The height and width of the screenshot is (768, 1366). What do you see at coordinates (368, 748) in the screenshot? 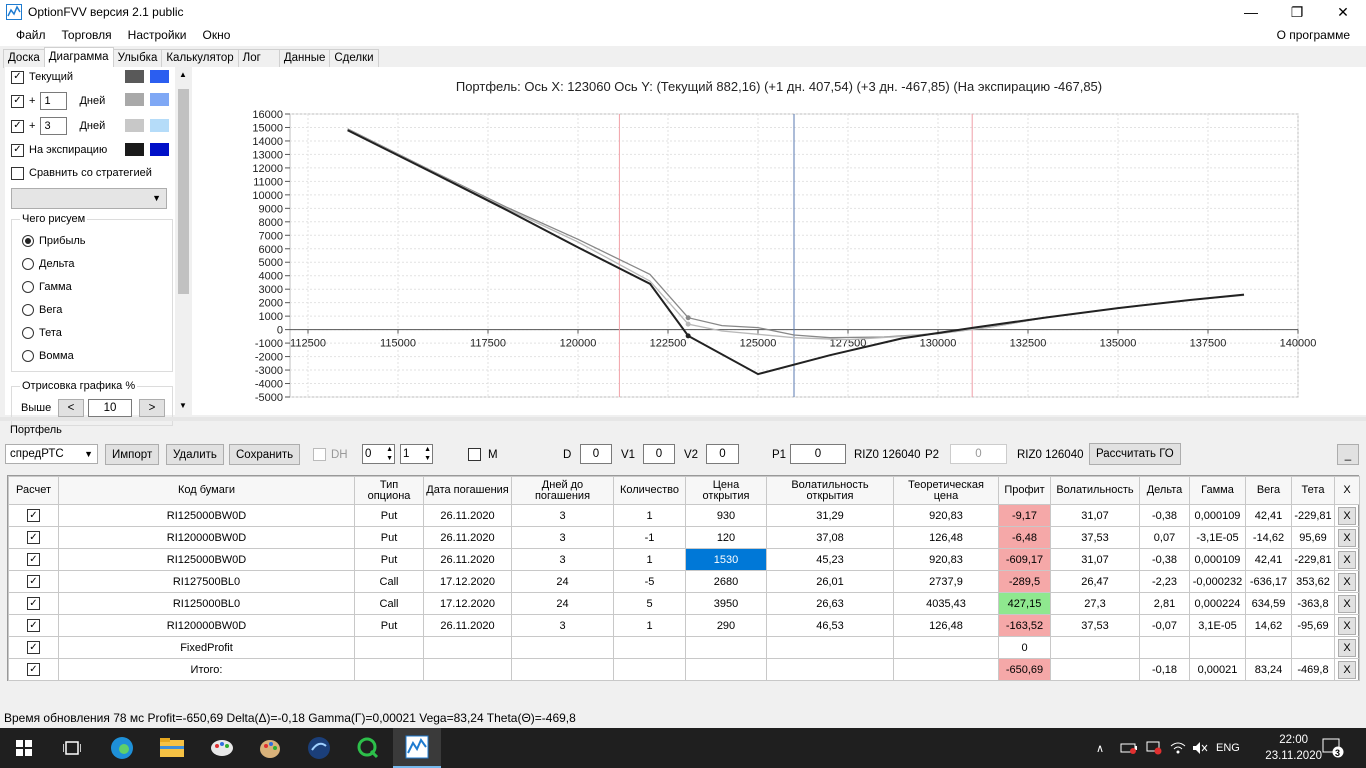
I see `quik-icon` at bounding box center [368, 748].